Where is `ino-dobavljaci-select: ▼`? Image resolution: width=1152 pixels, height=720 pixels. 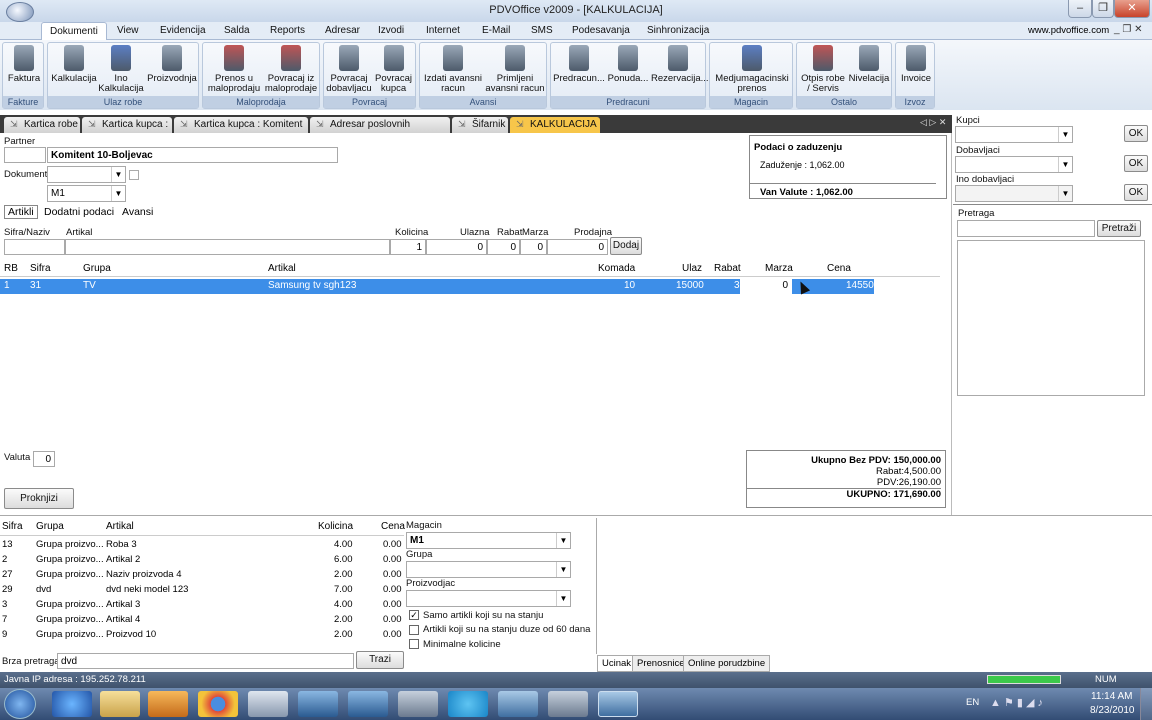 ino-dobavljaci-select: ▼ is located at coordinates (1014, 193).